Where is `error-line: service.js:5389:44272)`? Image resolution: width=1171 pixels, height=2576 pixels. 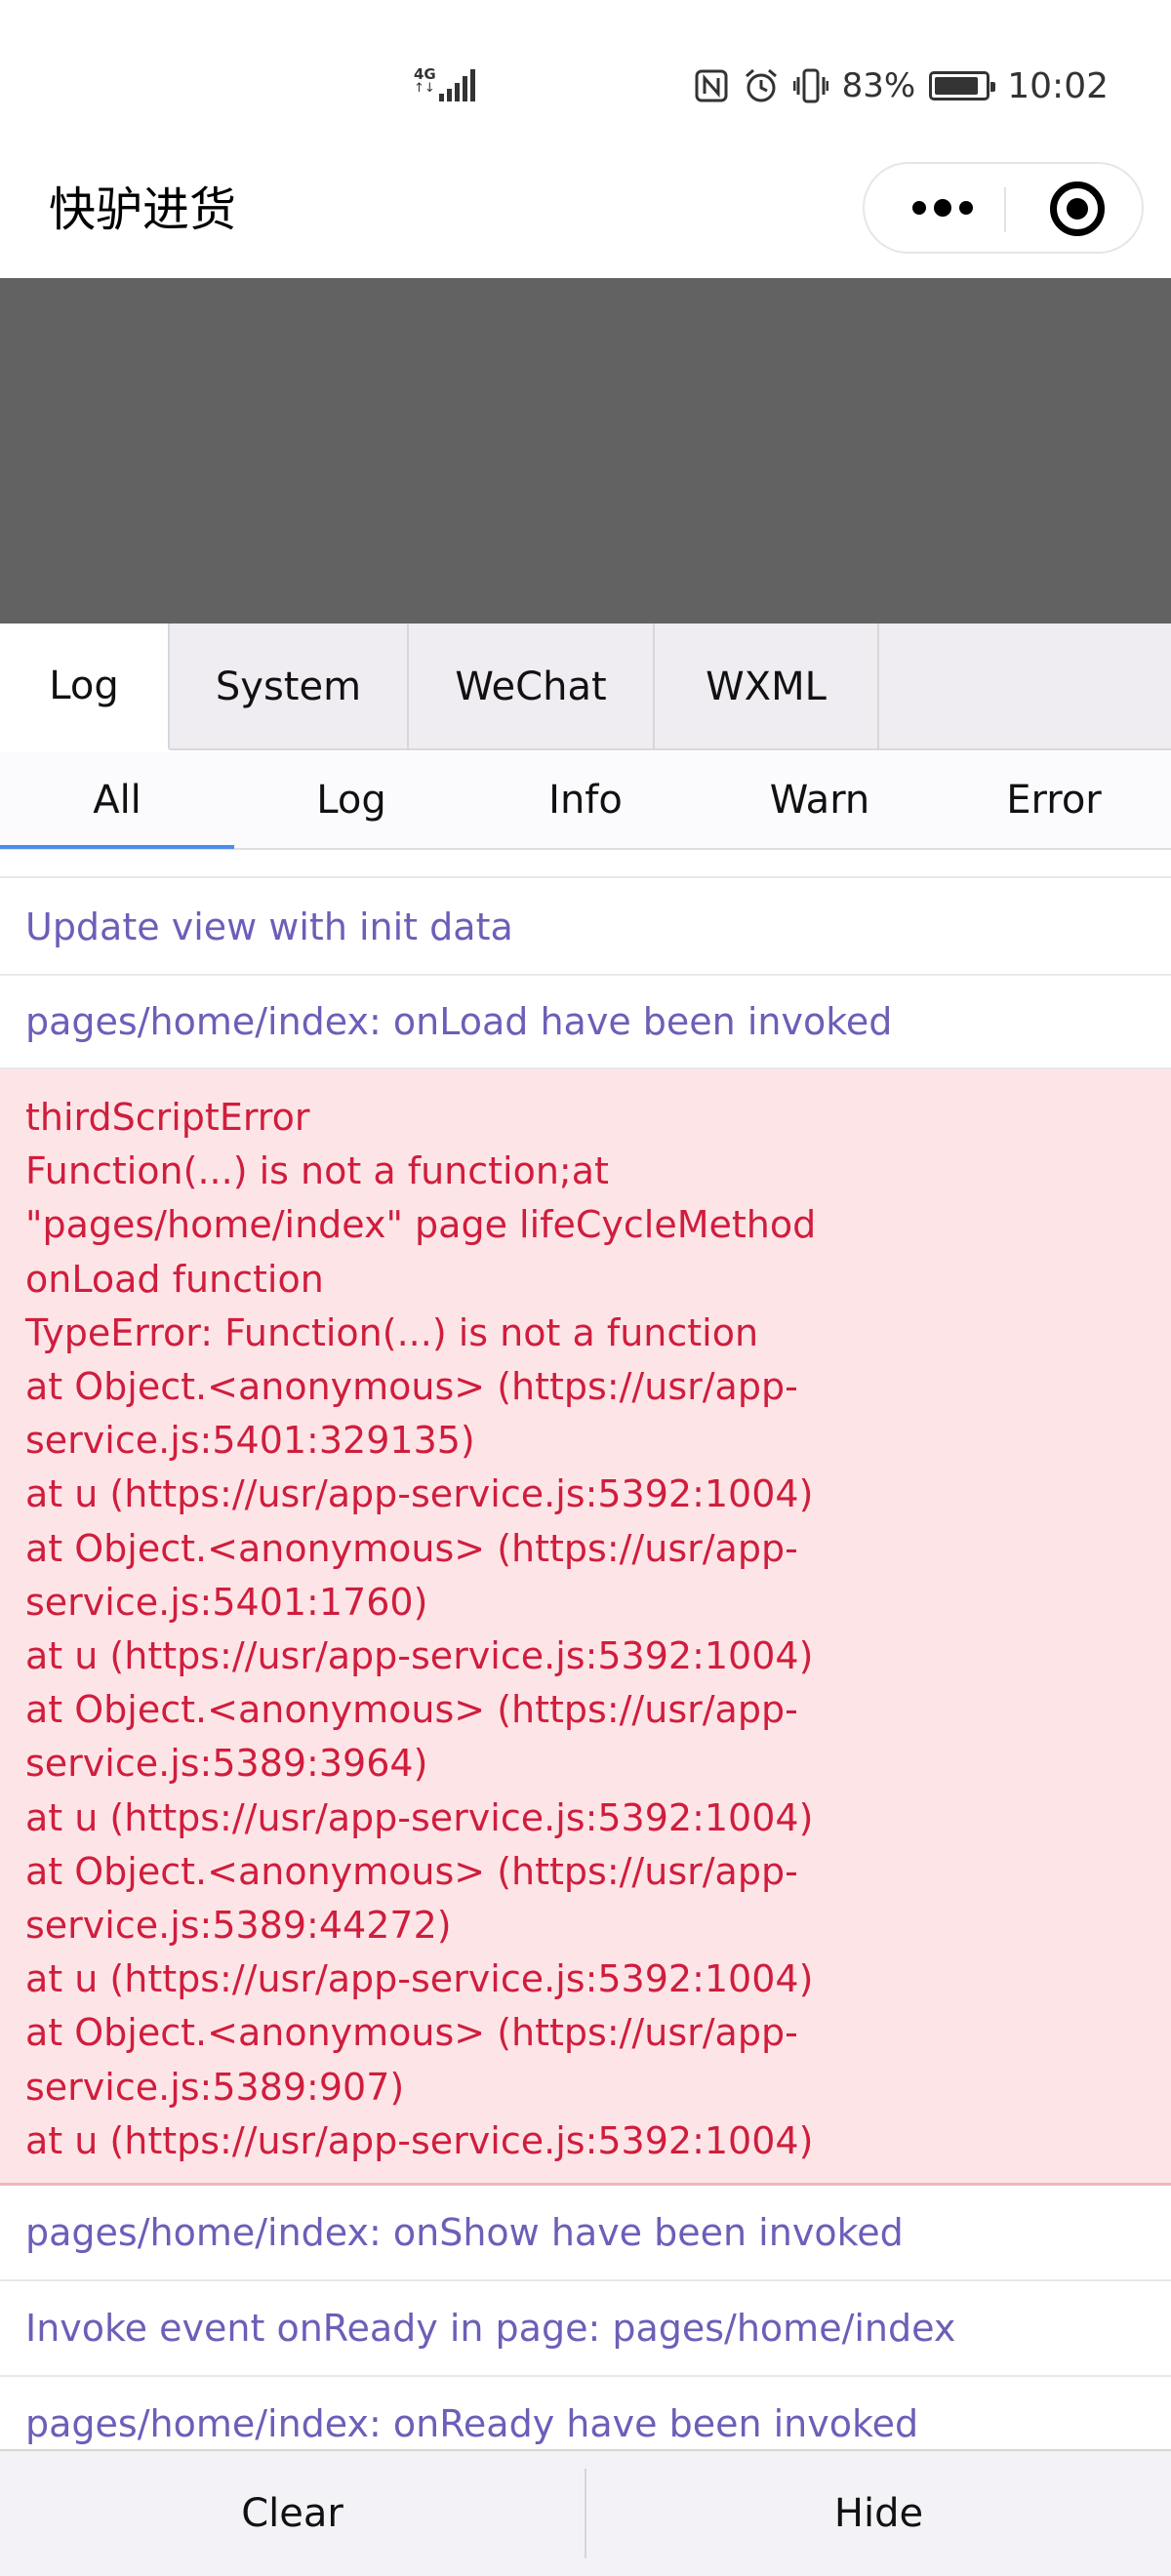
error-line: service.js:5389:44272) is located at coordinates (238, 1926).